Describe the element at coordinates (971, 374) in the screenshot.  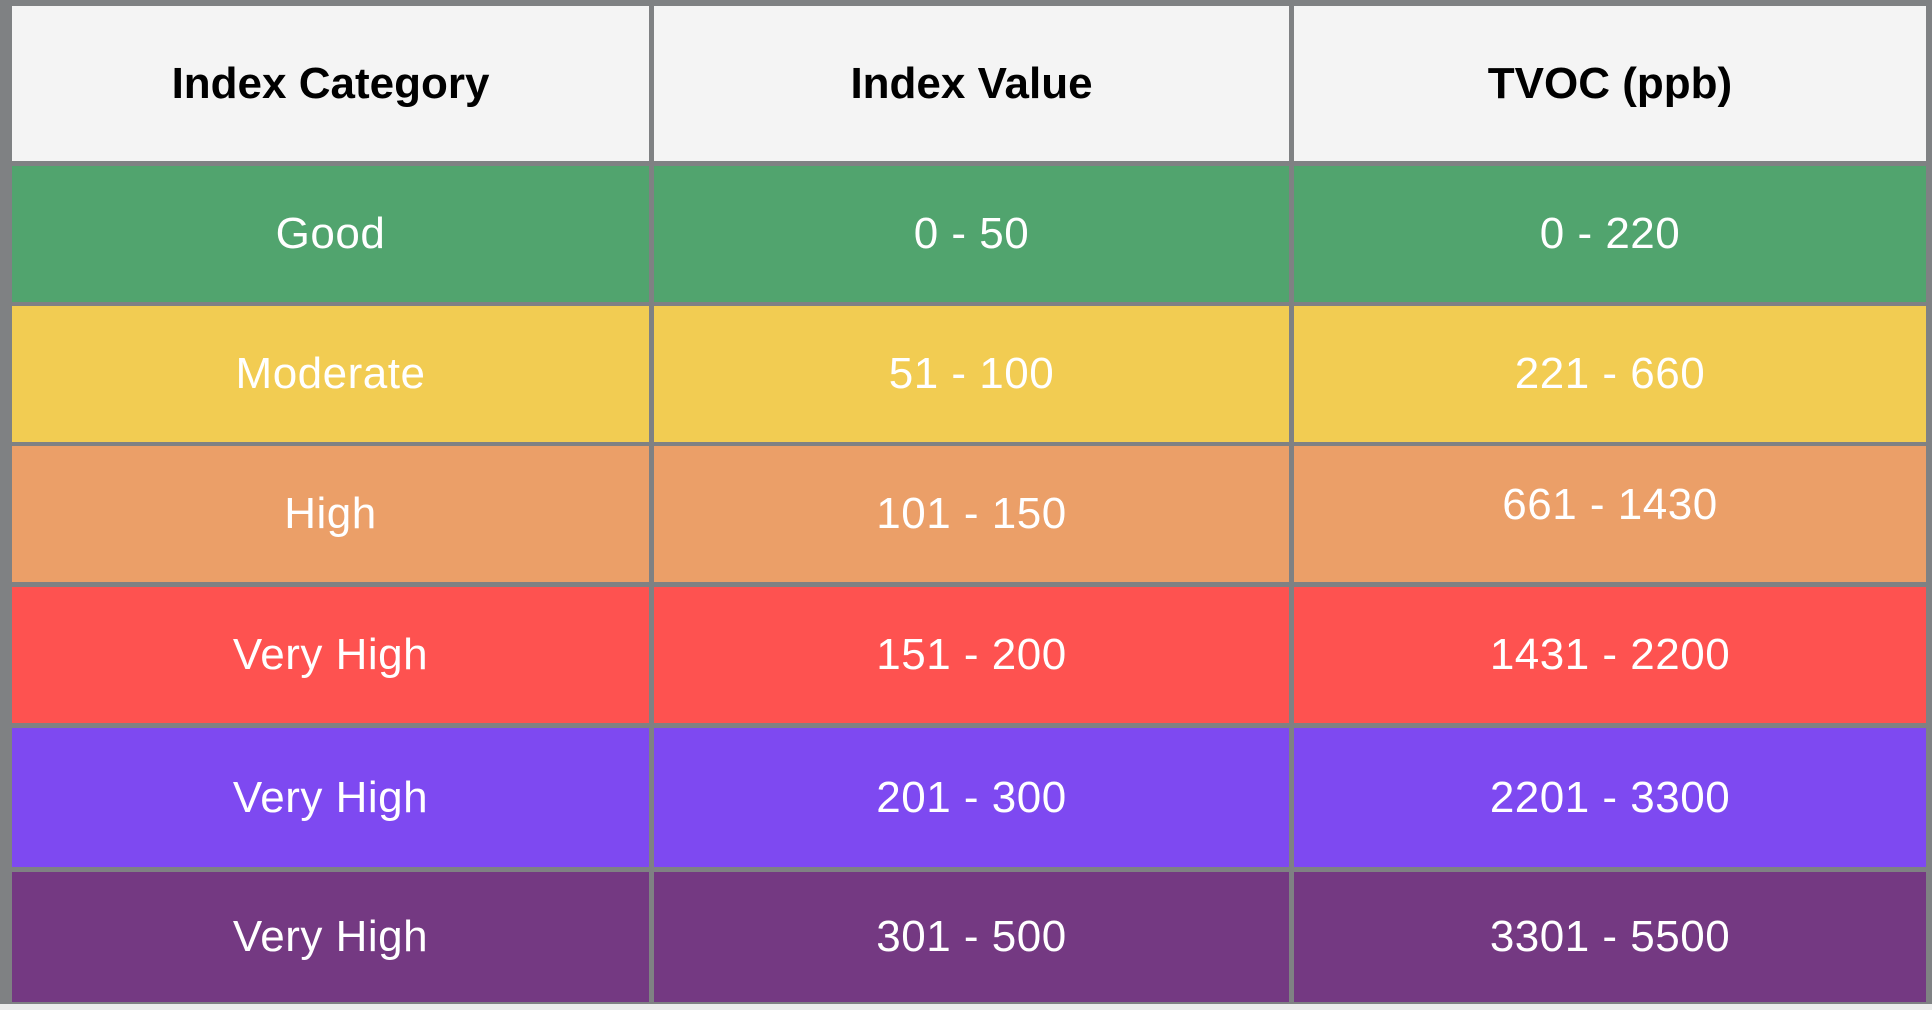
I see `index-value-cell: 51 - 100` at that location.